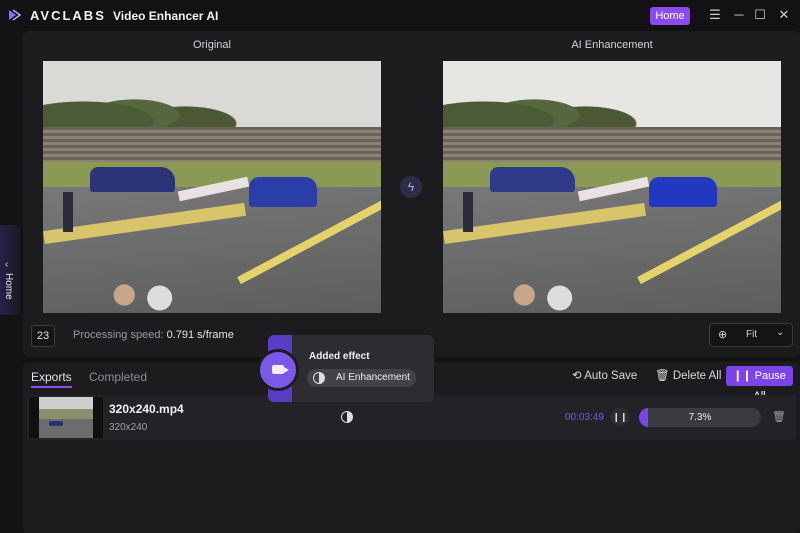 Image resolution: width=800 pixels, height=533 pixels. What do you see at coordinates (739, 15) in the screenshot?
I see `minimize-icon: ─` at bounding box center [739, 15].